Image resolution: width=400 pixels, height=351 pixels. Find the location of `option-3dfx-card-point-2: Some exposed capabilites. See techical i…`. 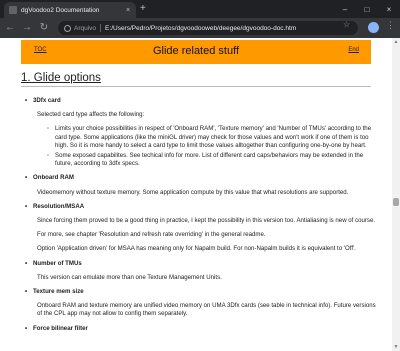

option-3dfx-card-point-2: Some exposed capabilites. See techical i… is located at coordinates (198, 160).